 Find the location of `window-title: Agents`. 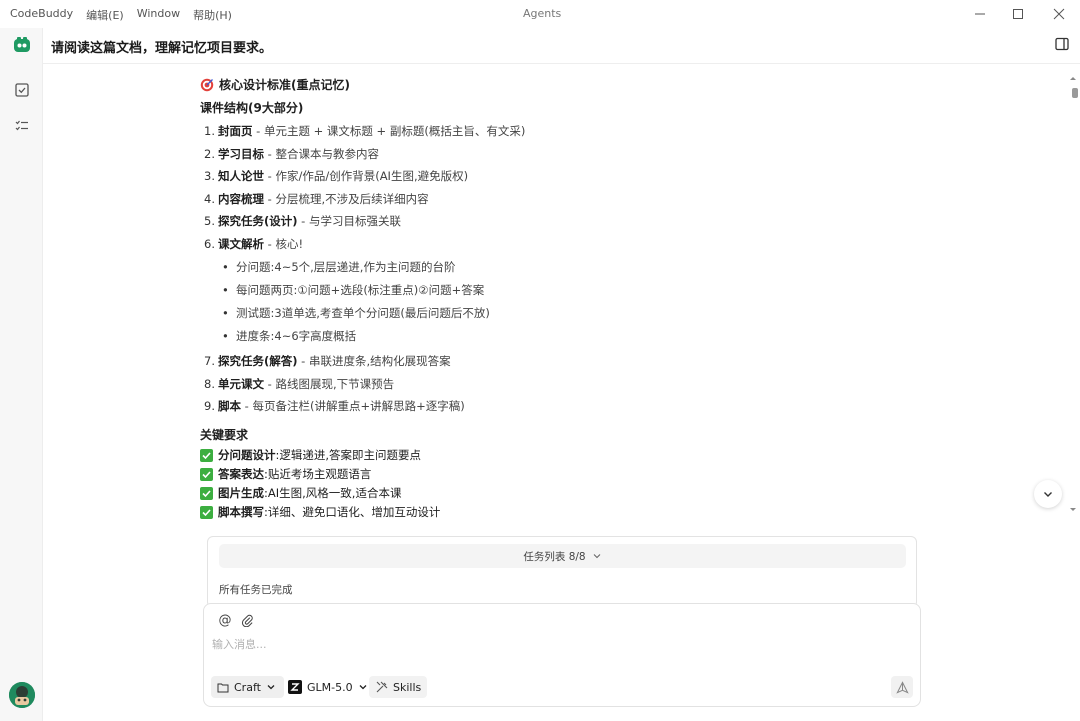

window-title: Agents is located at coordinates (542, 13).